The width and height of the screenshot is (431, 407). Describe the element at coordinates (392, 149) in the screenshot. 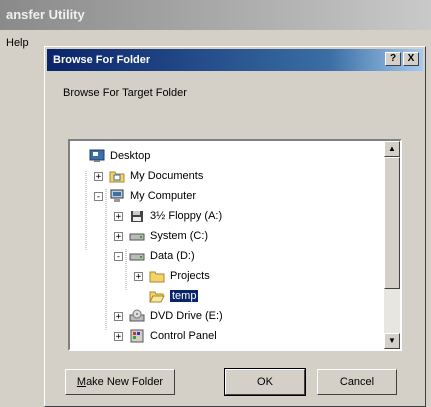

I see `scroll-up-icon: ▲` at that location.